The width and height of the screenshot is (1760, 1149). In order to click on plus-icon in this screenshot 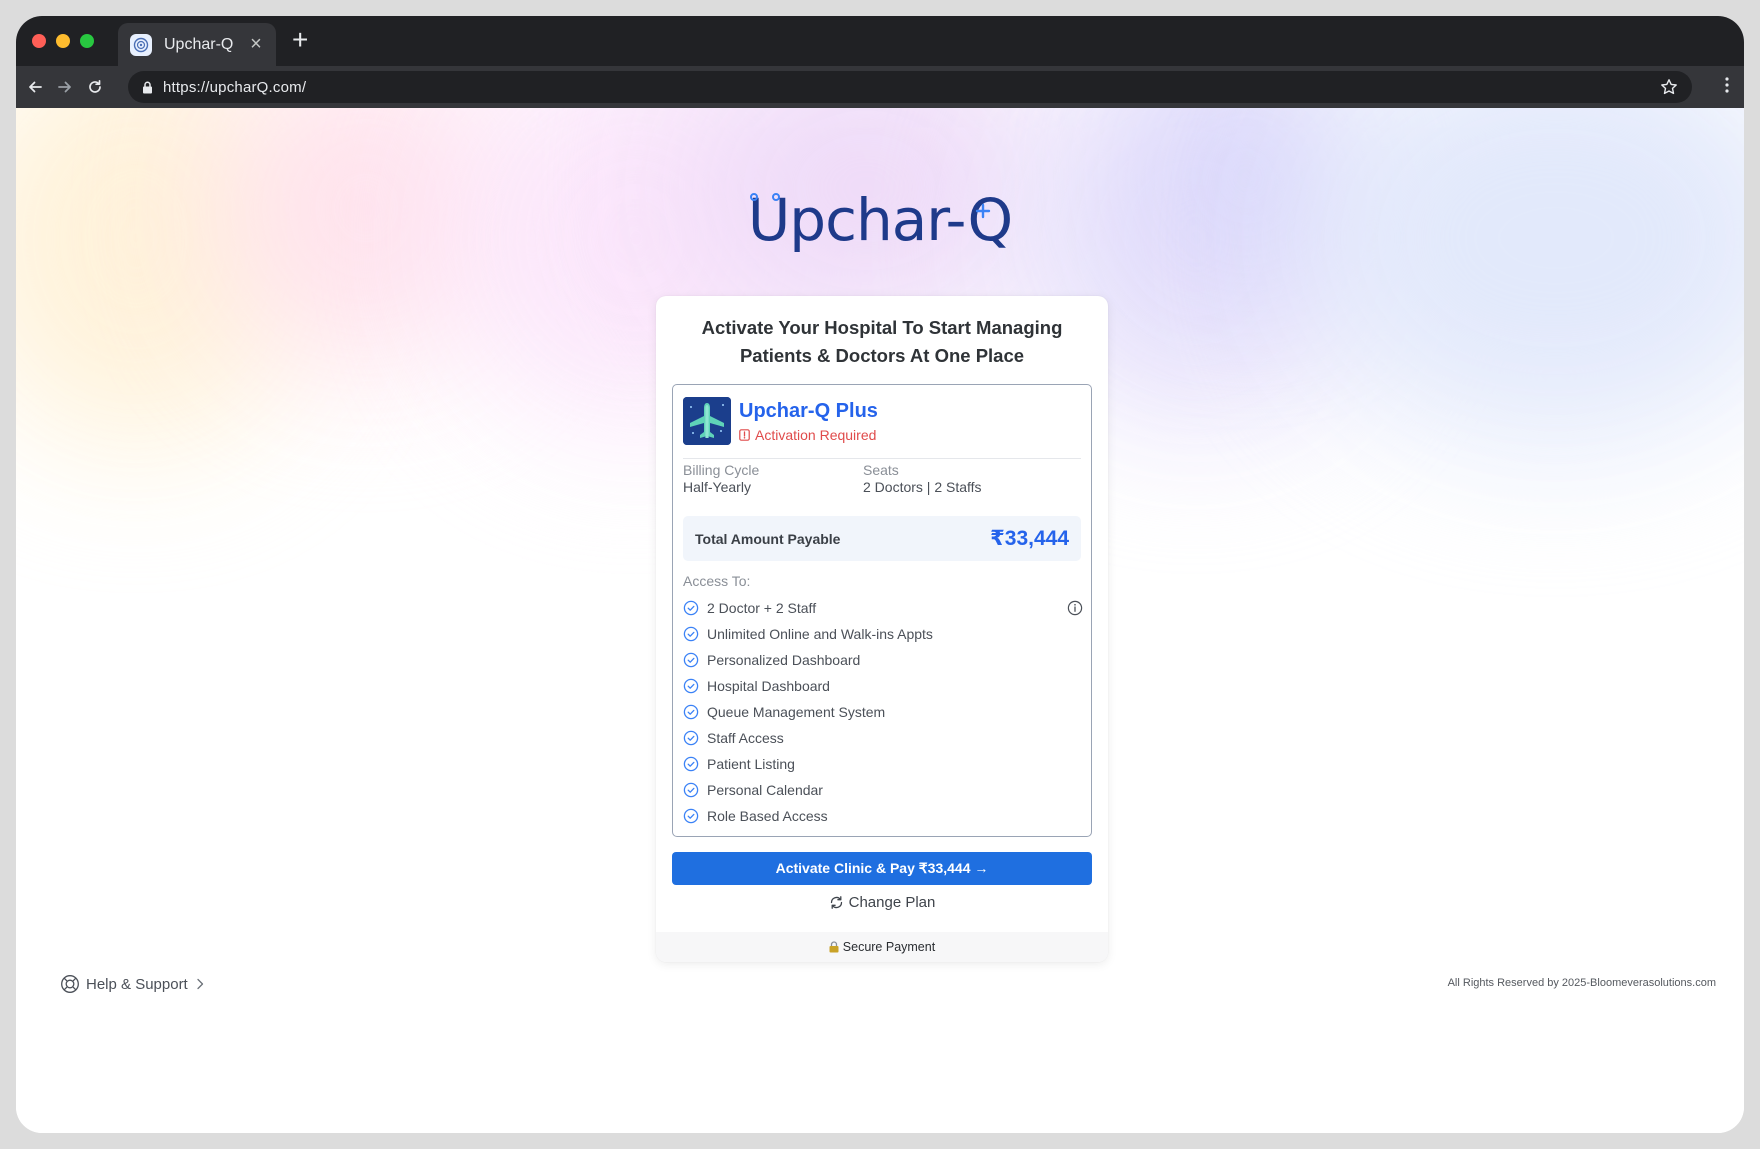, I will do `click(983, 213)`.